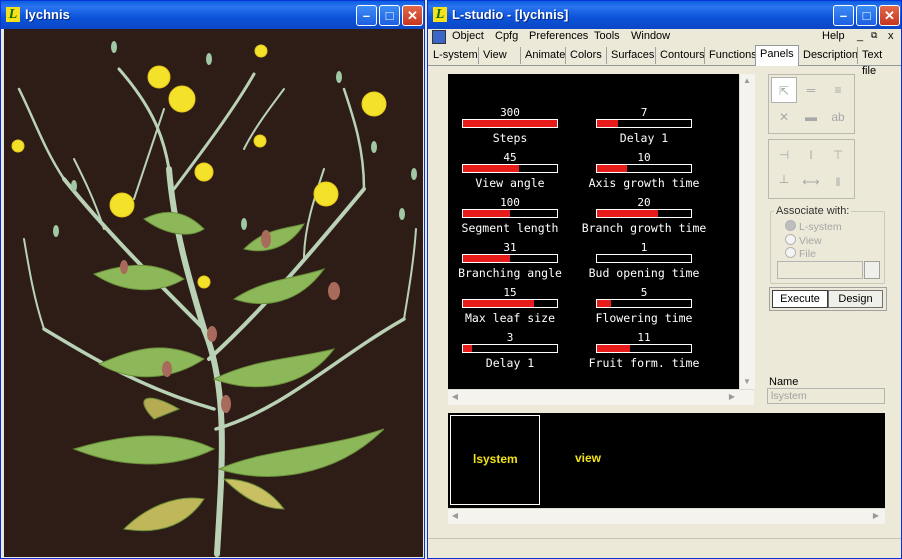 The width and height of the screenshot is (902, 559). Describe the element at coordinates (784, 117) in the screenshot. I see `delete-icon: ✕` at that location.